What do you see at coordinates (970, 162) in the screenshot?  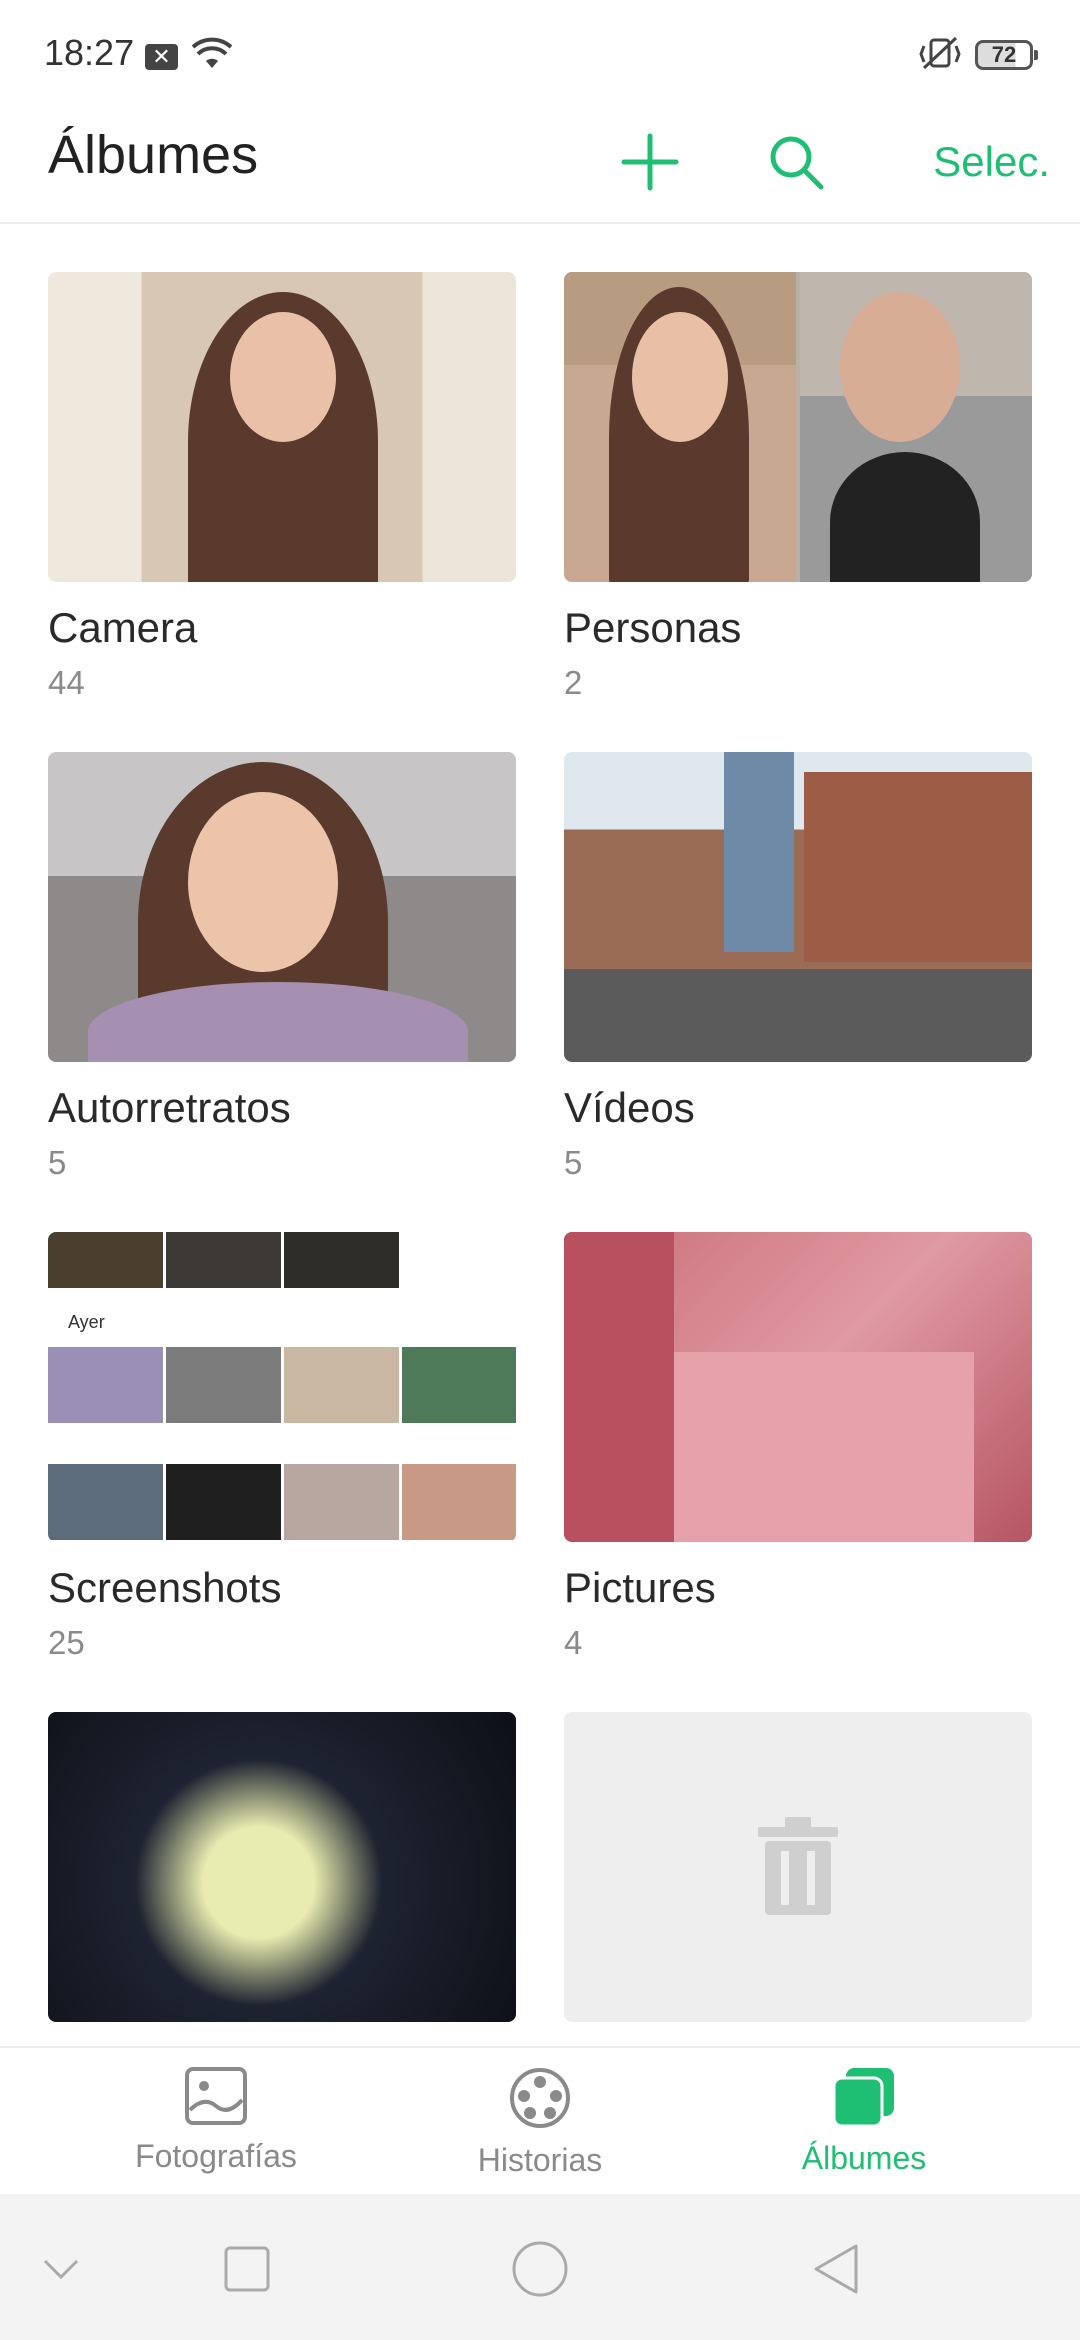 I see `select-button: Selec.` at bounding box center [970, 162].